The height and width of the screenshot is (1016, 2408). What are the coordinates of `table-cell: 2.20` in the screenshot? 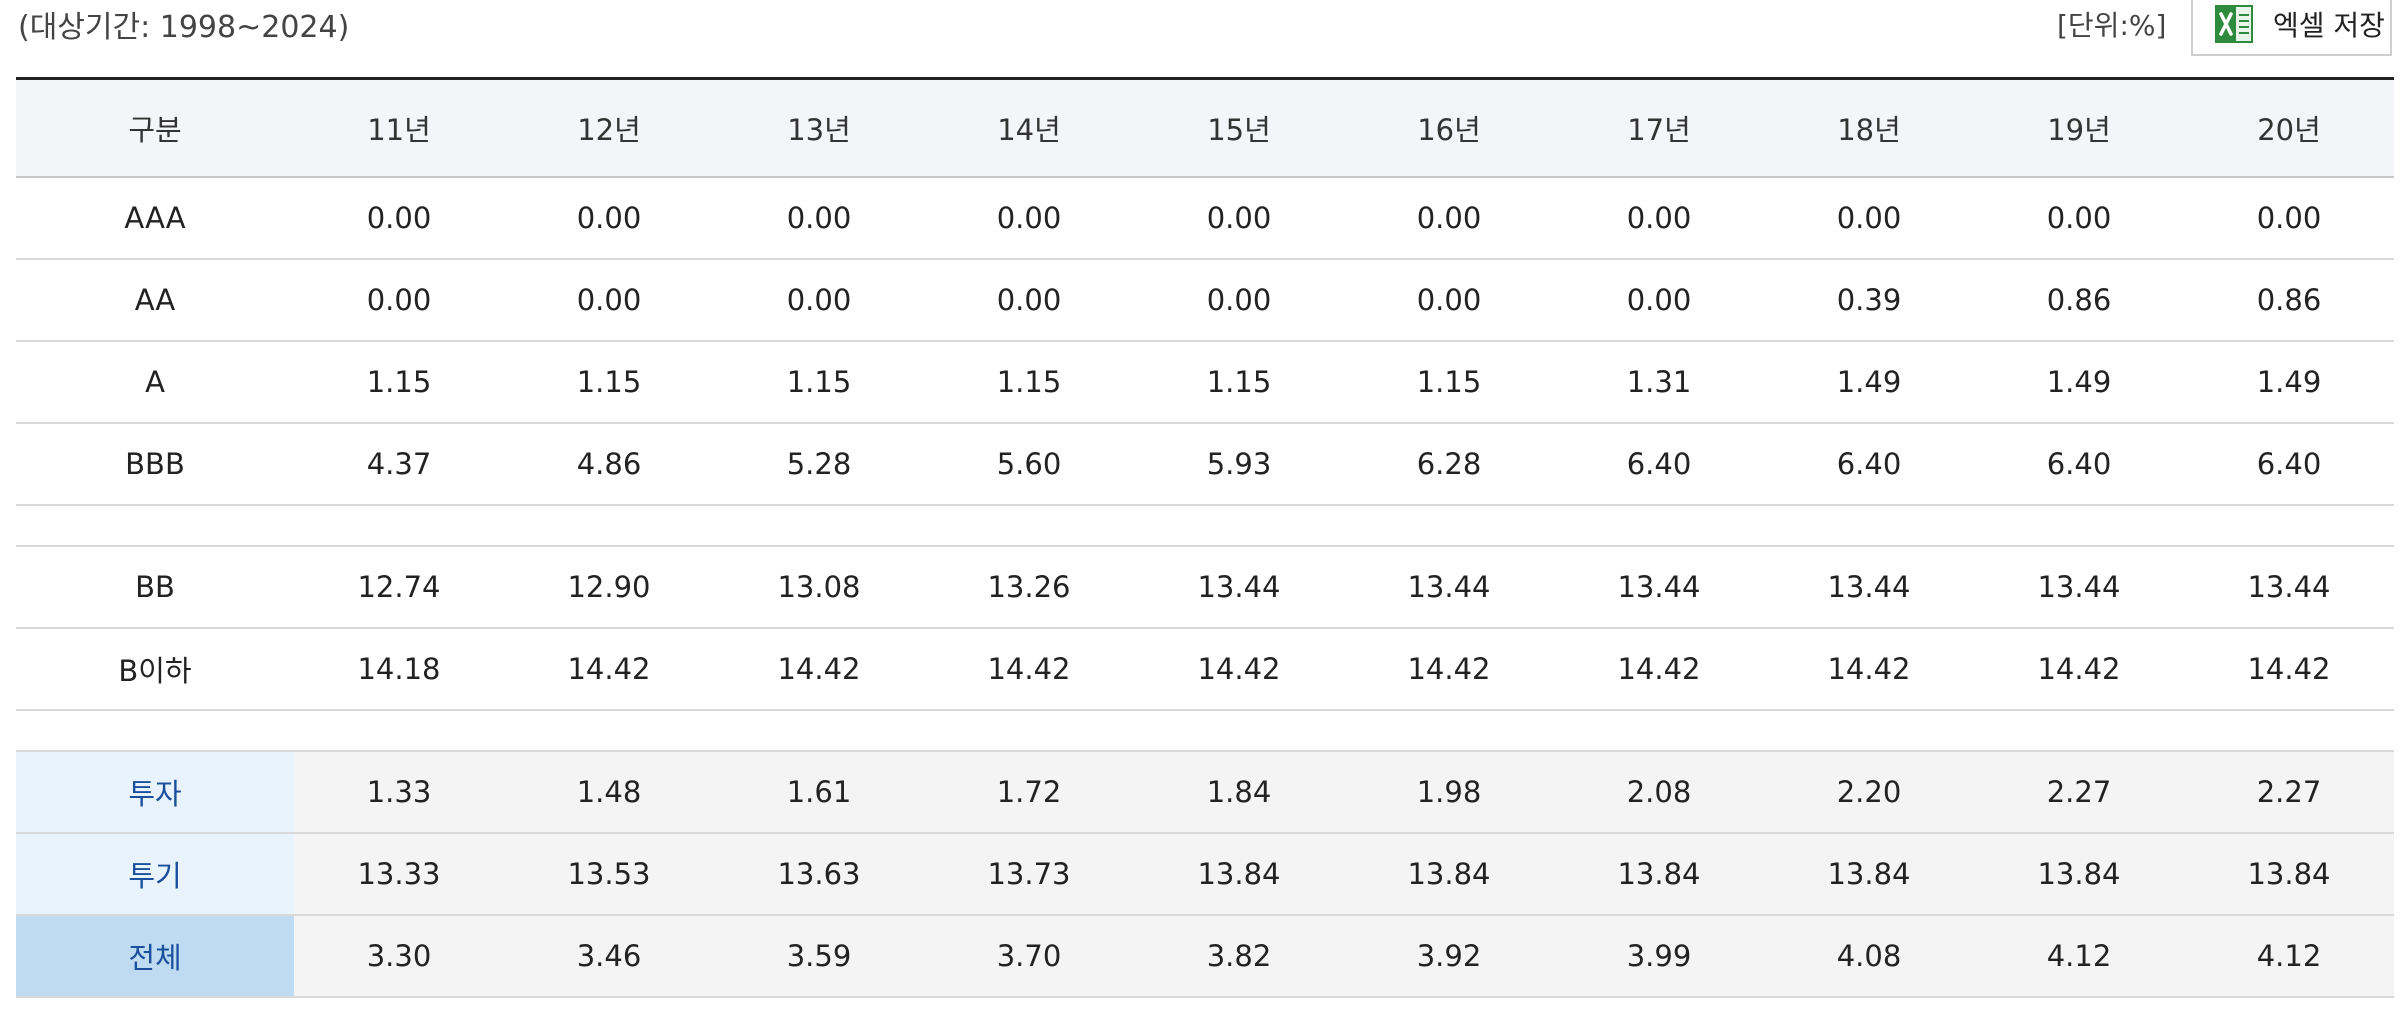 It's located at (1869, 792).